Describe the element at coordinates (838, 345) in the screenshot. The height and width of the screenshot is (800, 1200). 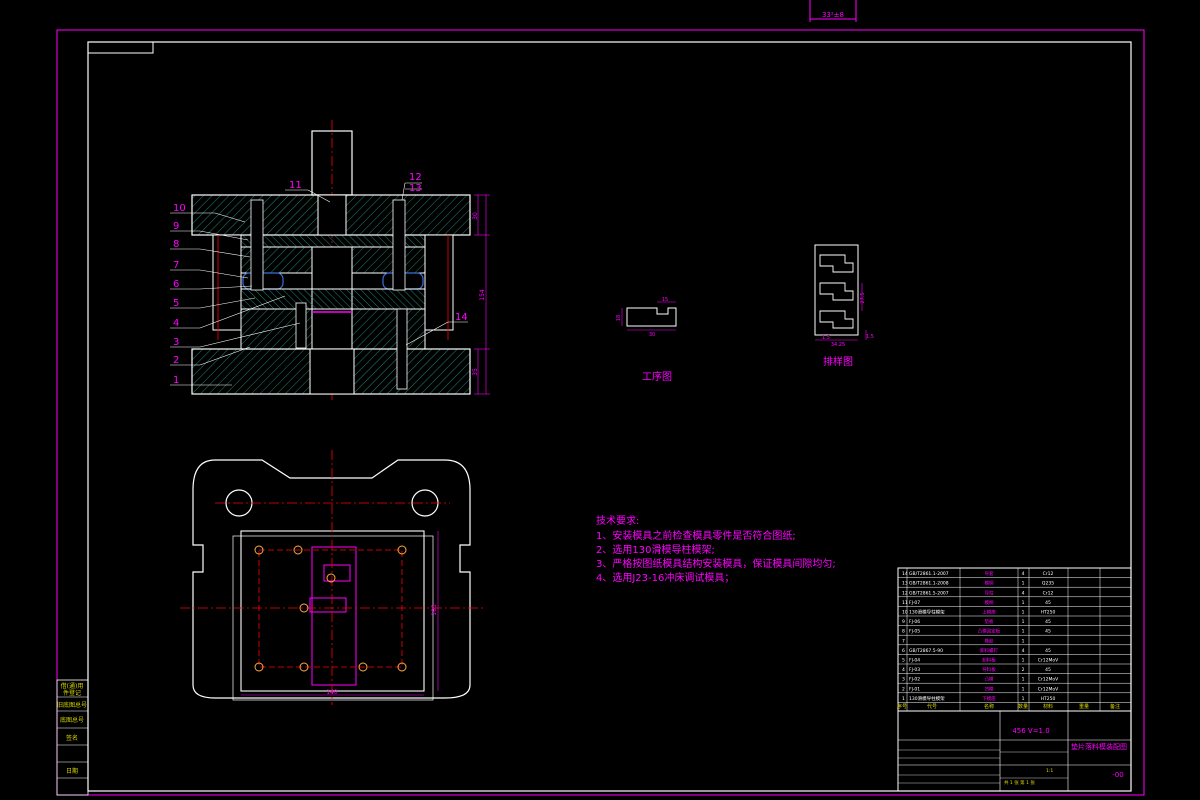
I see `svg-text: 34.25` at that location.